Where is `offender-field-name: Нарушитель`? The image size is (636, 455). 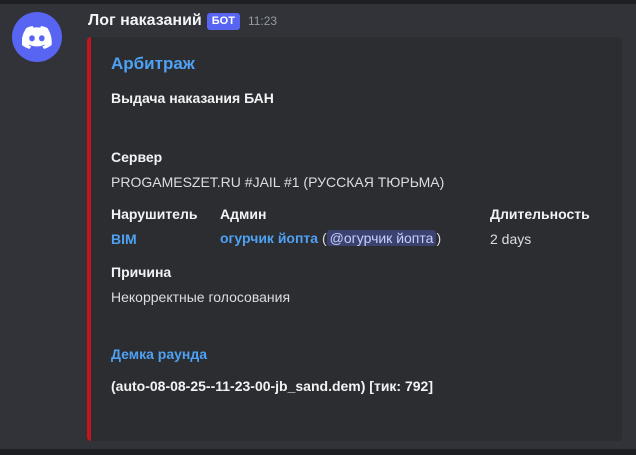 offender-field-name: Нарушитель is located at coordinates (154, 214).